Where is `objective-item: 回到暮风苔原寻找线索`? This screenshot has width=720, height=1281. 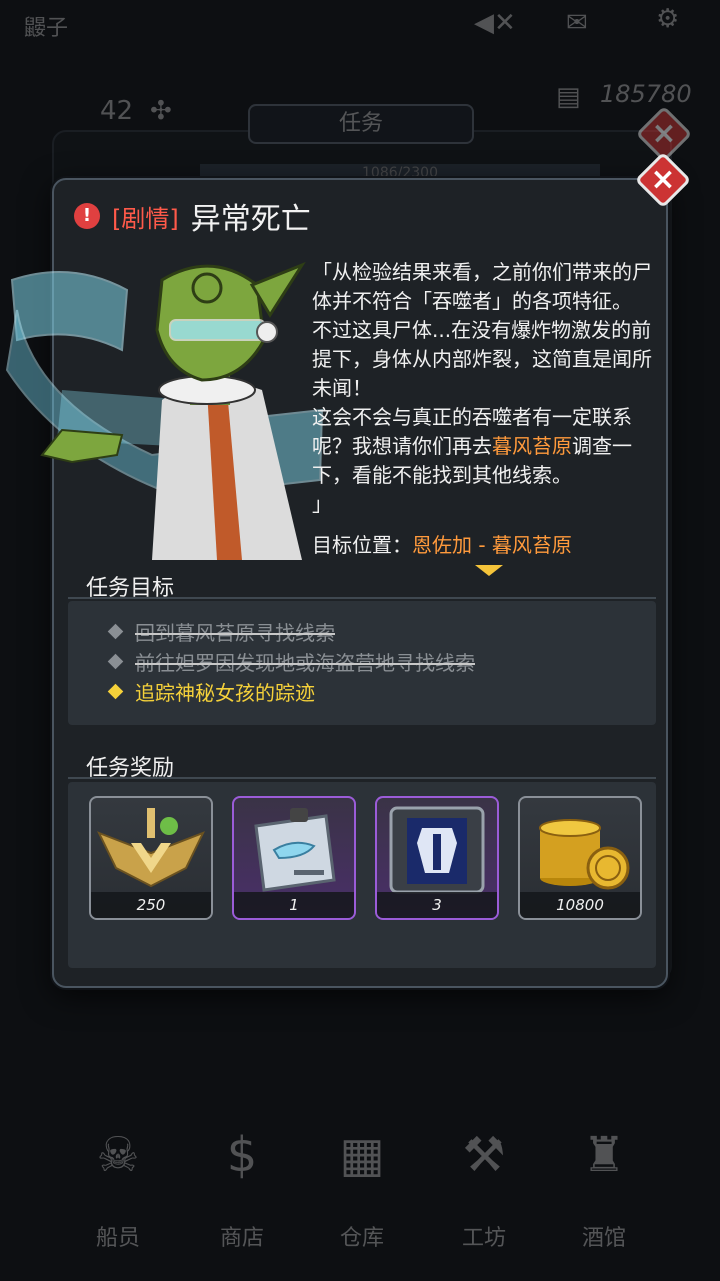
objective-item: 回到暮风苔原寻找线索 is located at coordinates (221, 631).